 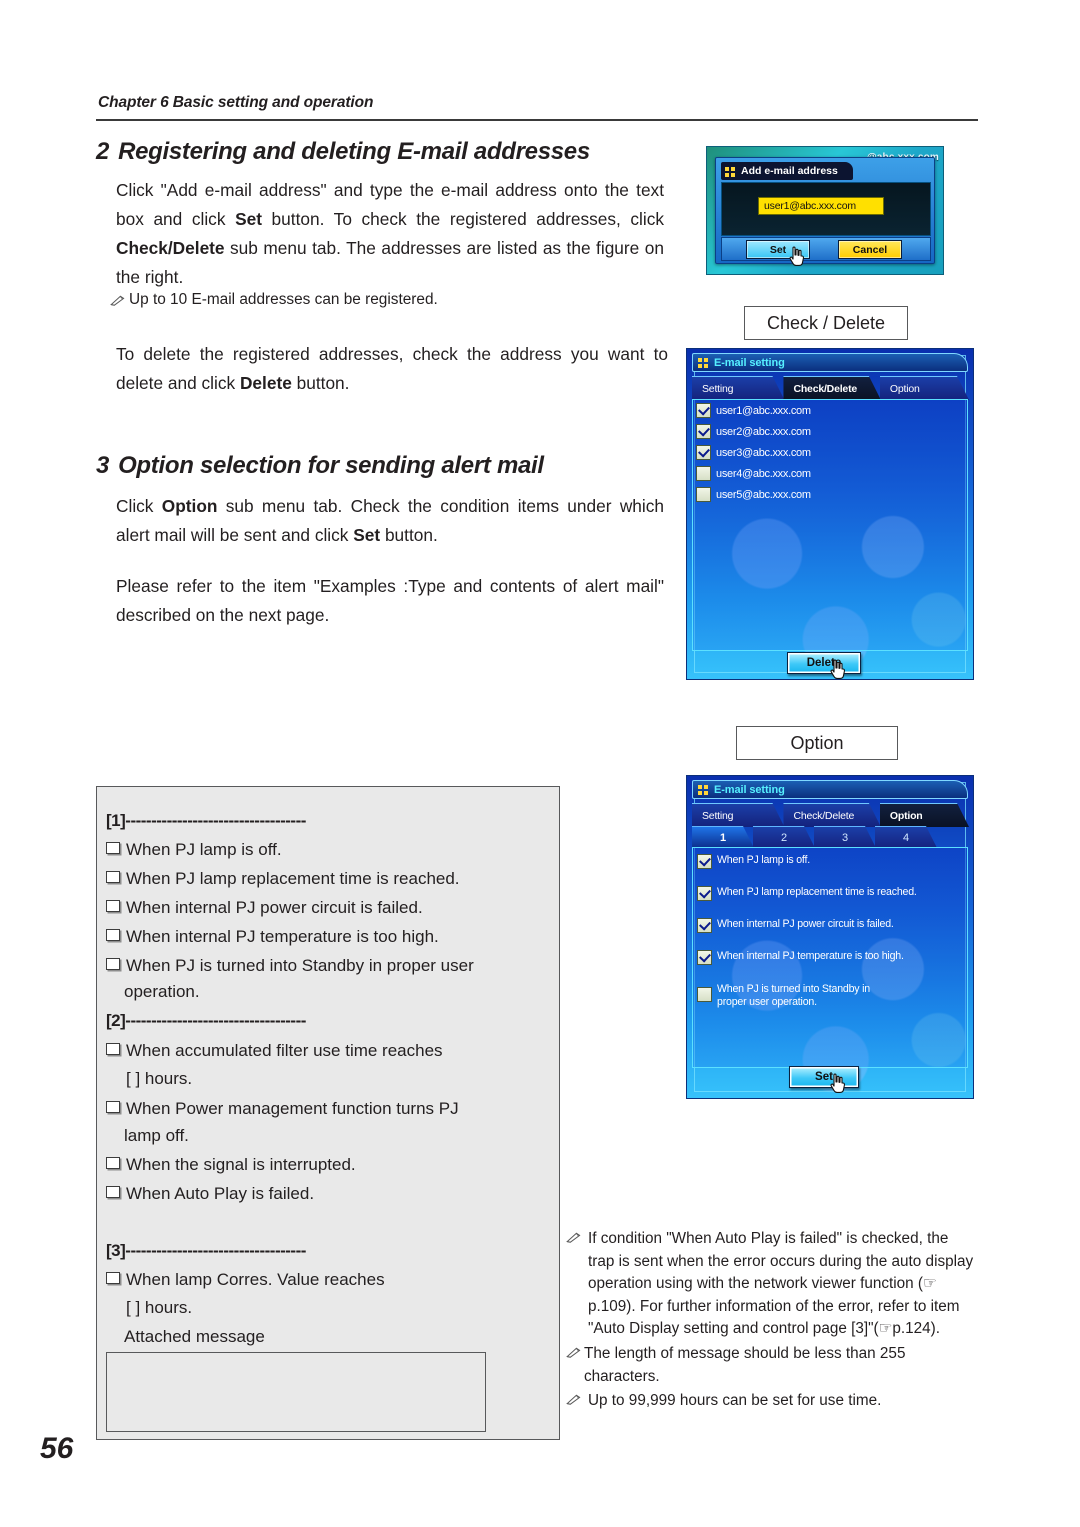 What do you see at coordinates (159, 1307) in the screenshot?
I see `group-3-item-1-continuation: [ ] hours.` at bounding box center [159, 1307].